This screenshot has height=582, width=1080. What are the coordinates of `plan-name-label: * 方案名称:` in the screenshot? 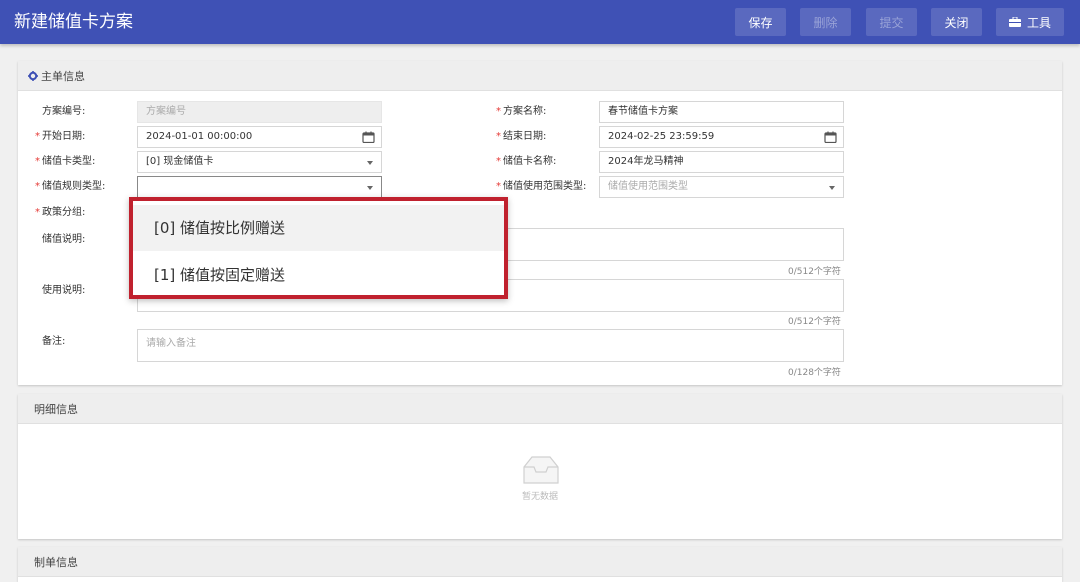 It's located at (521, 111).